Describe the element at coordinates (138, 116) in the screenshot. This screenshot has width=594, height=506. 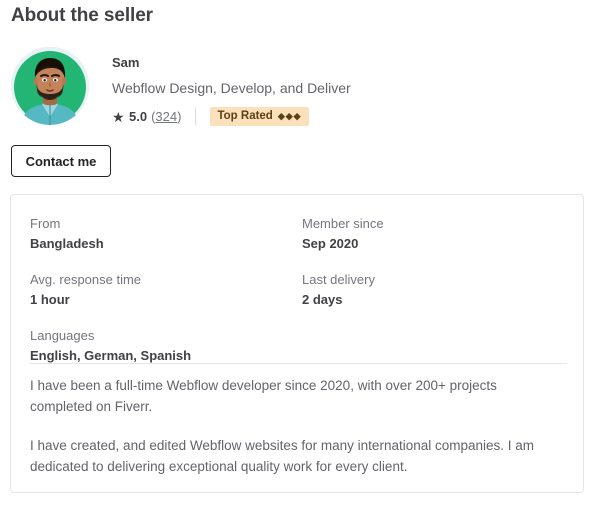
I see `rating-score: 5.0` at that location.